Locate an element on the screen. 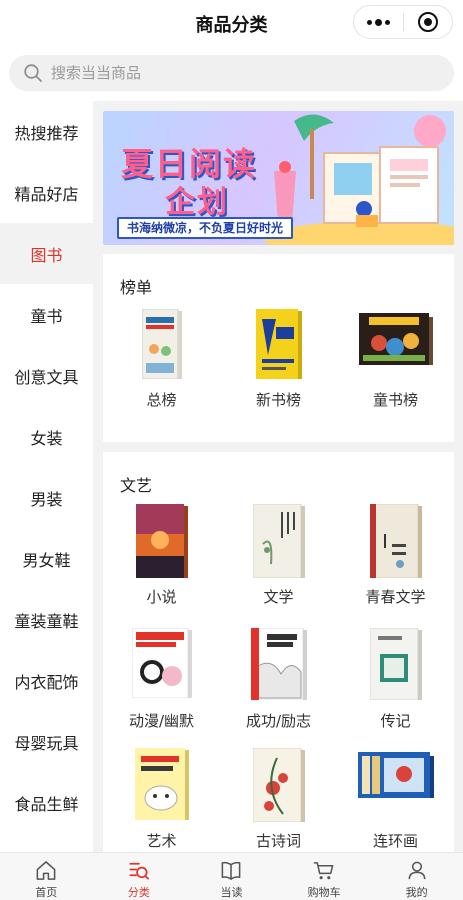 This screenshot has height=900, width=463. category-item-youth-literature: 青春文学 is located at coordinates (395, 555).